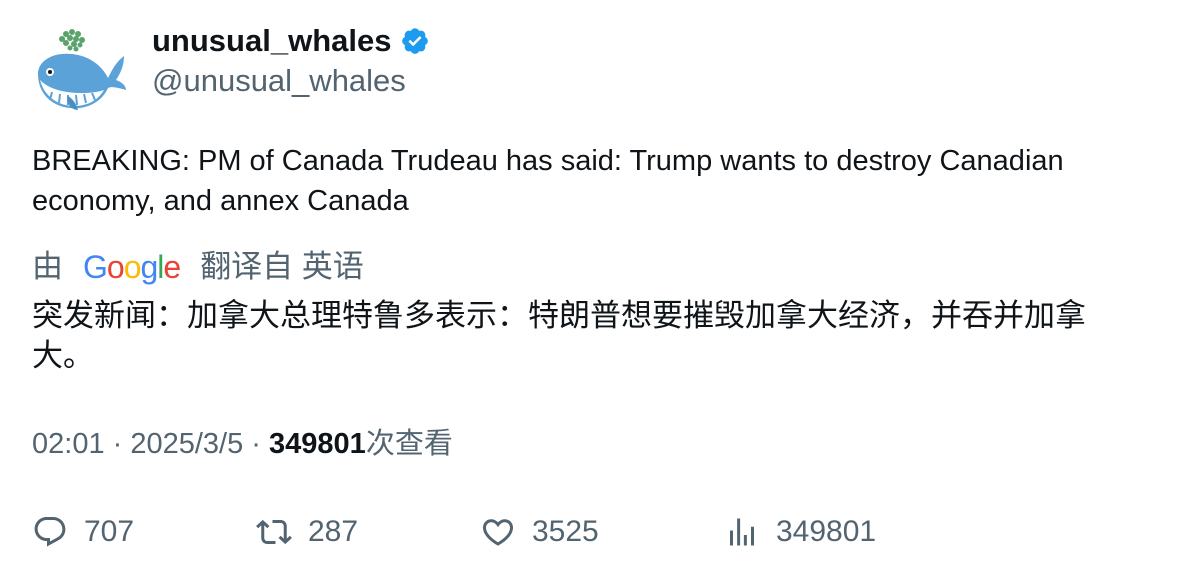 Image resolution: width=1196 pixels, height=578 pixels. I want to click on author-display-name: unusual_whales, so click(291, 41).